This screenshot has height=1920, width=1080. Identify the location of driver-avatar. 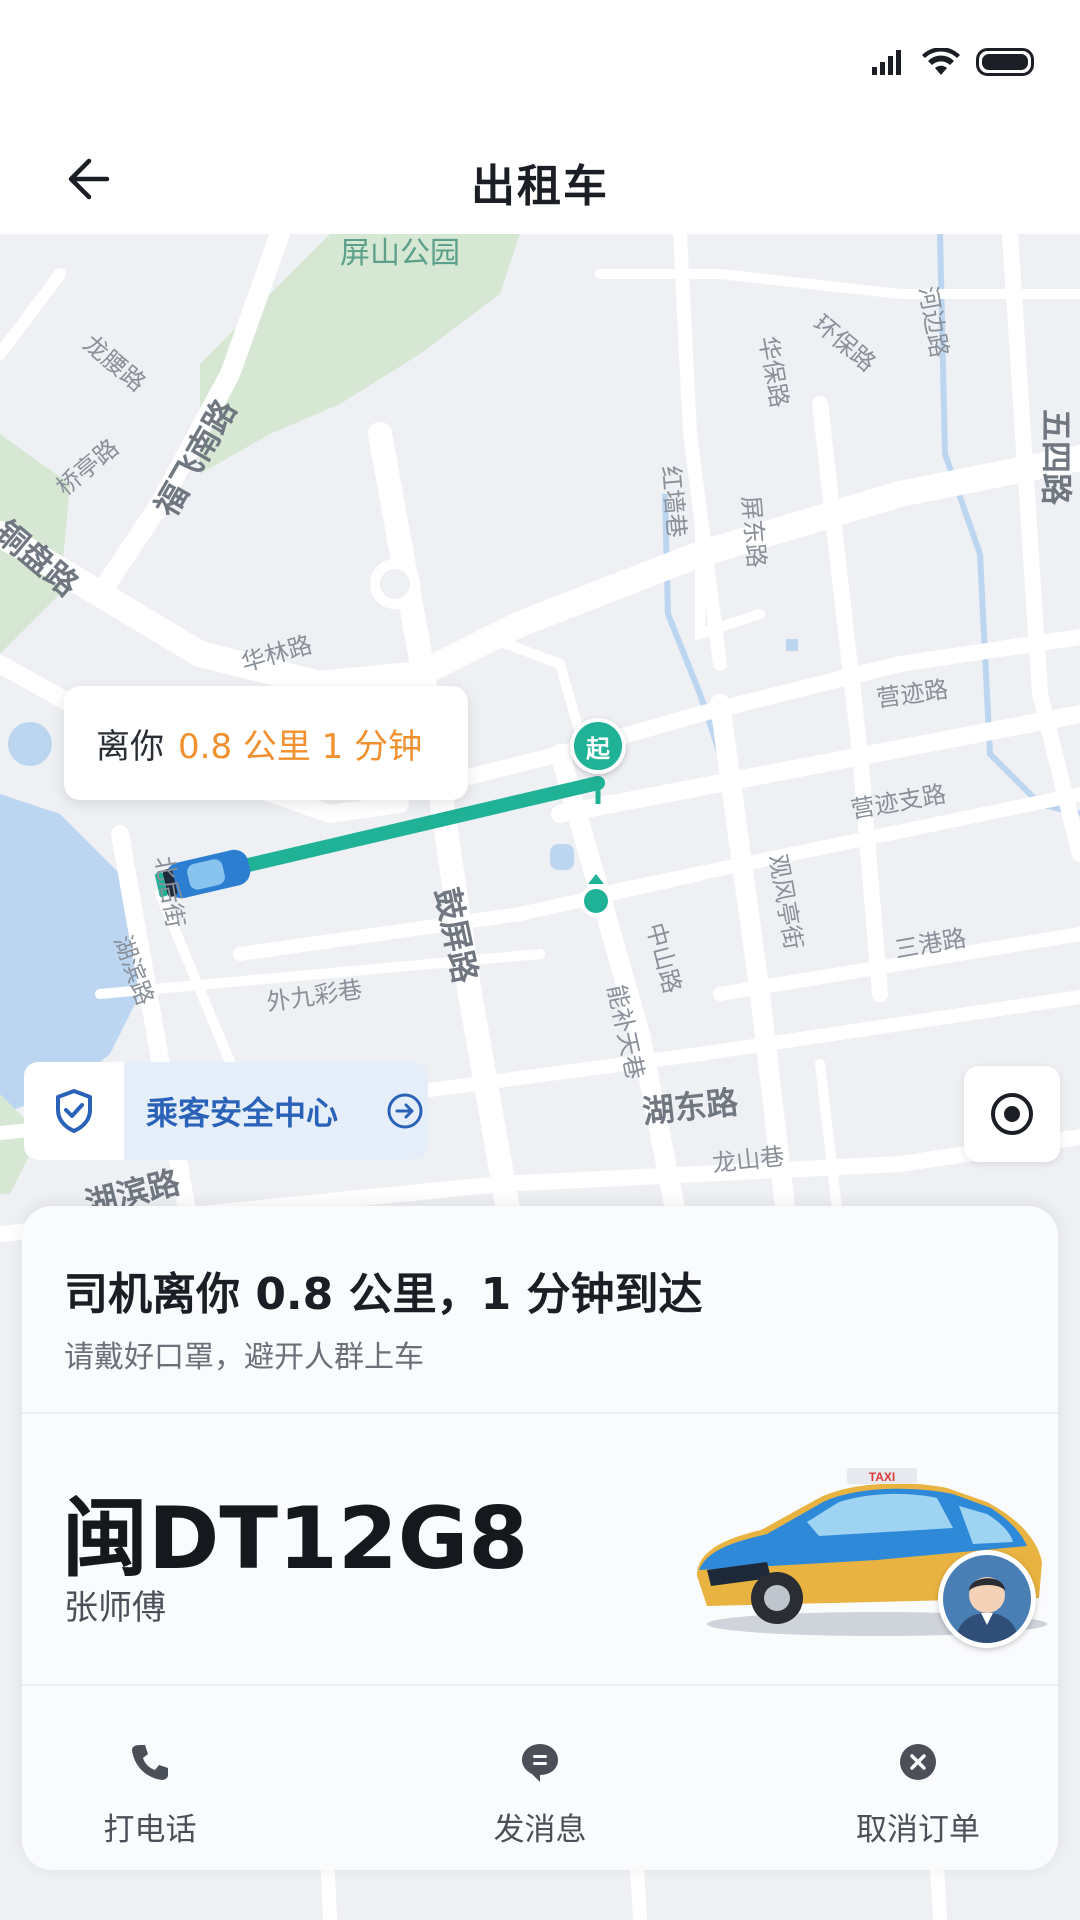
(987, 1599).